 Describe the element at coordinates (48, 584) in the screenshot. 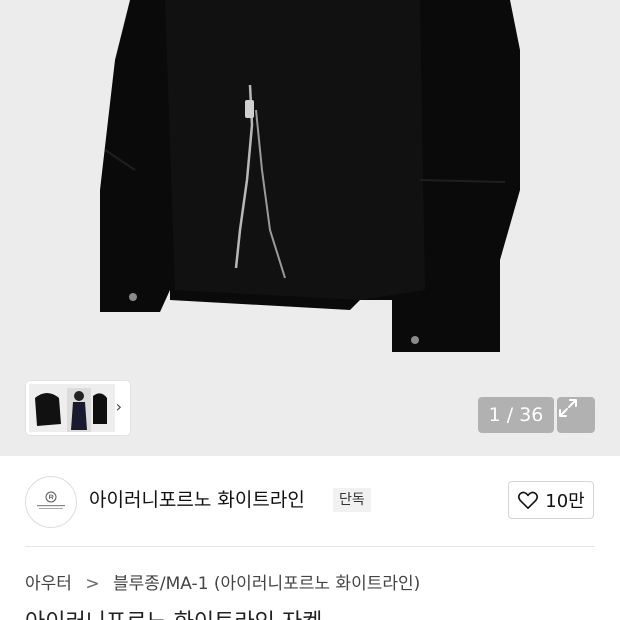

I see `breadcrumb-item-category: 아우터` at that location.